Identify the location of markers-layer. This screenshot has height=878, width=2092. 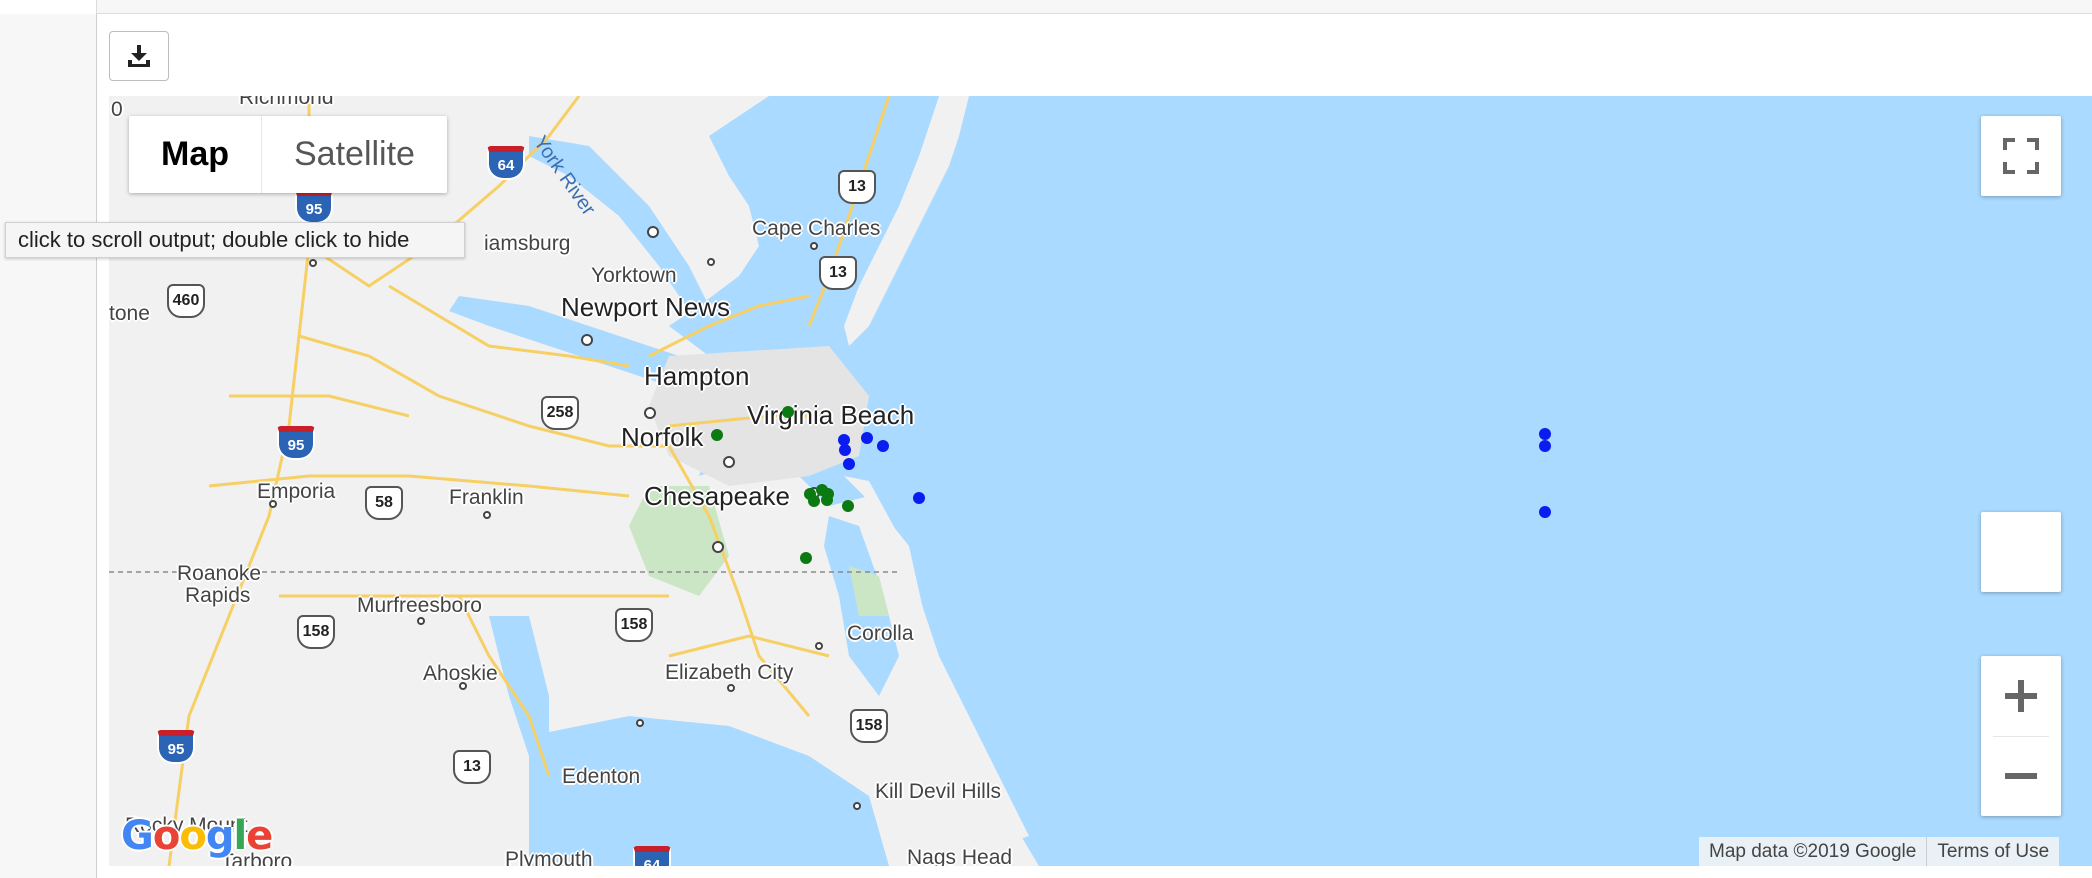
(1131, 485).